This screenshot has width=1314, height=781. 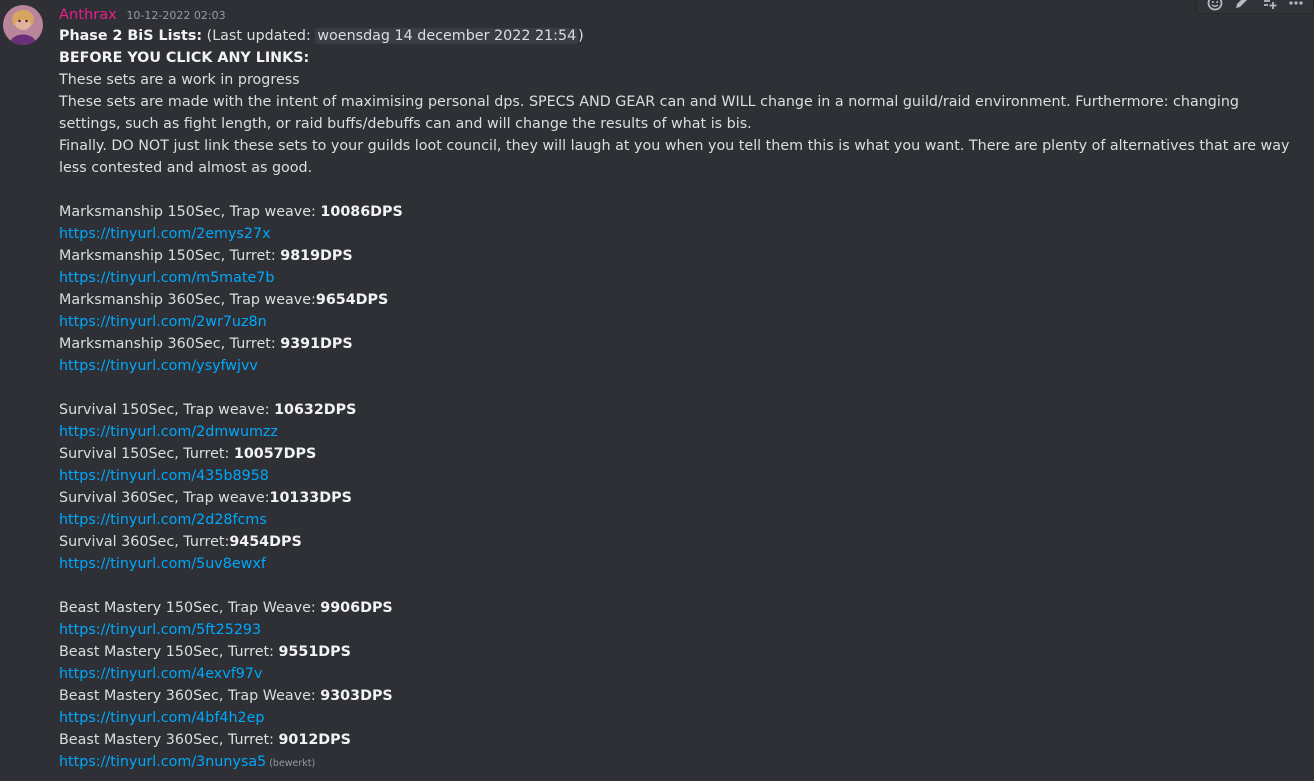 What do you see at coordinates (164, 476) in the screenshot?
I see `set-link: https://tinyurl.com/435b8958` at bounding box center [164, 476].